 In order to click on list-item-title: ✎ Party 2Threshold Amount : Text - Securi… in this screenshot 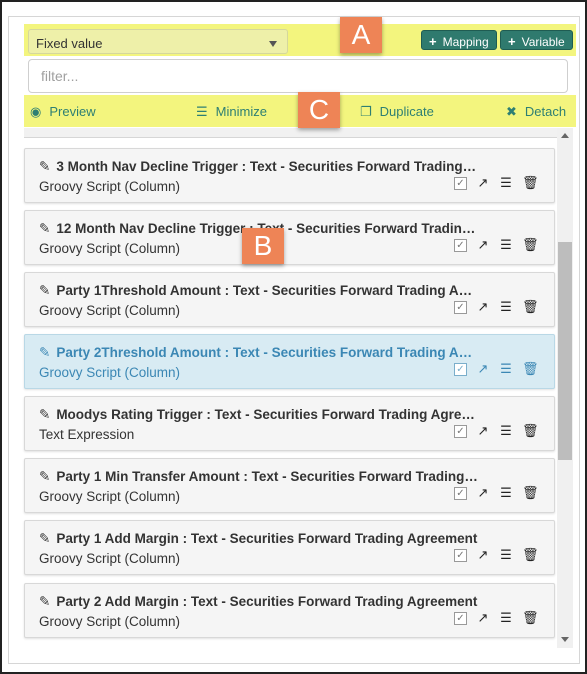, I will do `click(259, 353)`.